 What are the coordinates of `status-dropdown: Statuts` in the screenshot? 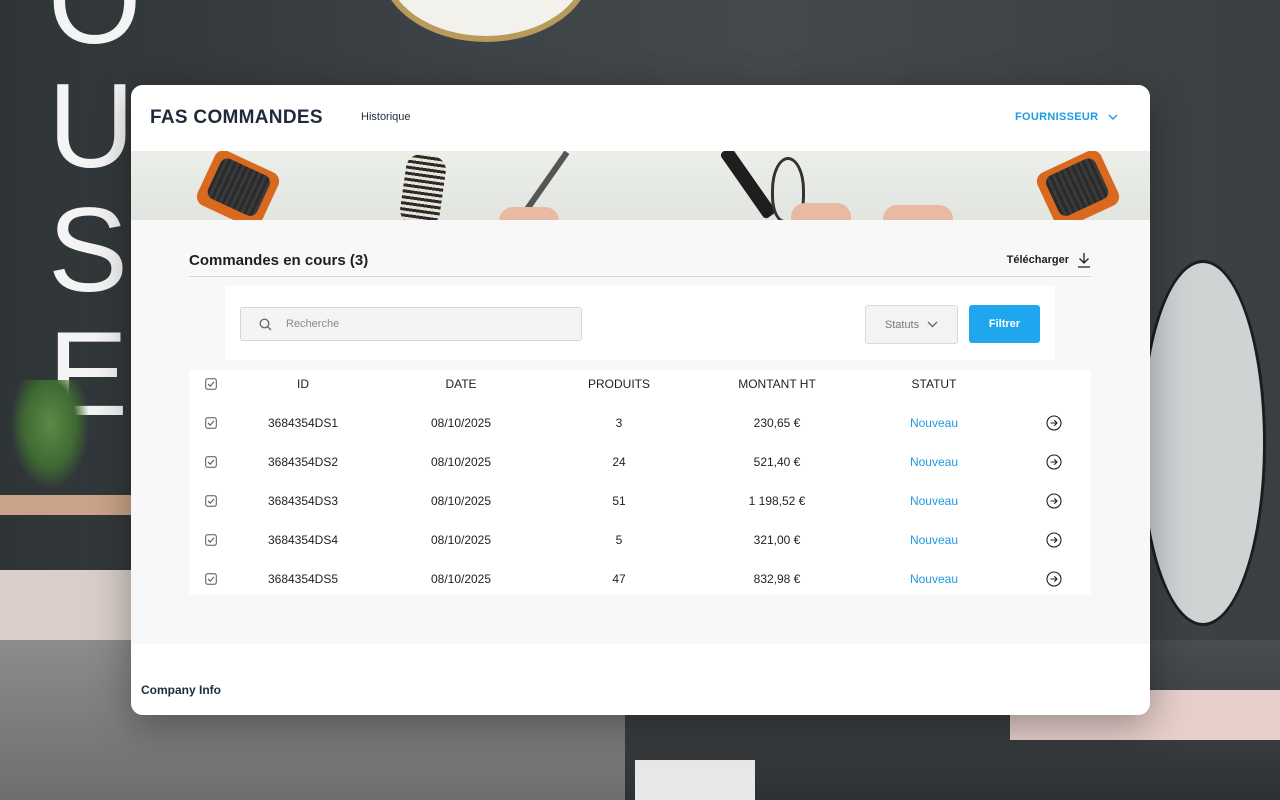 It's located at (911, 324).